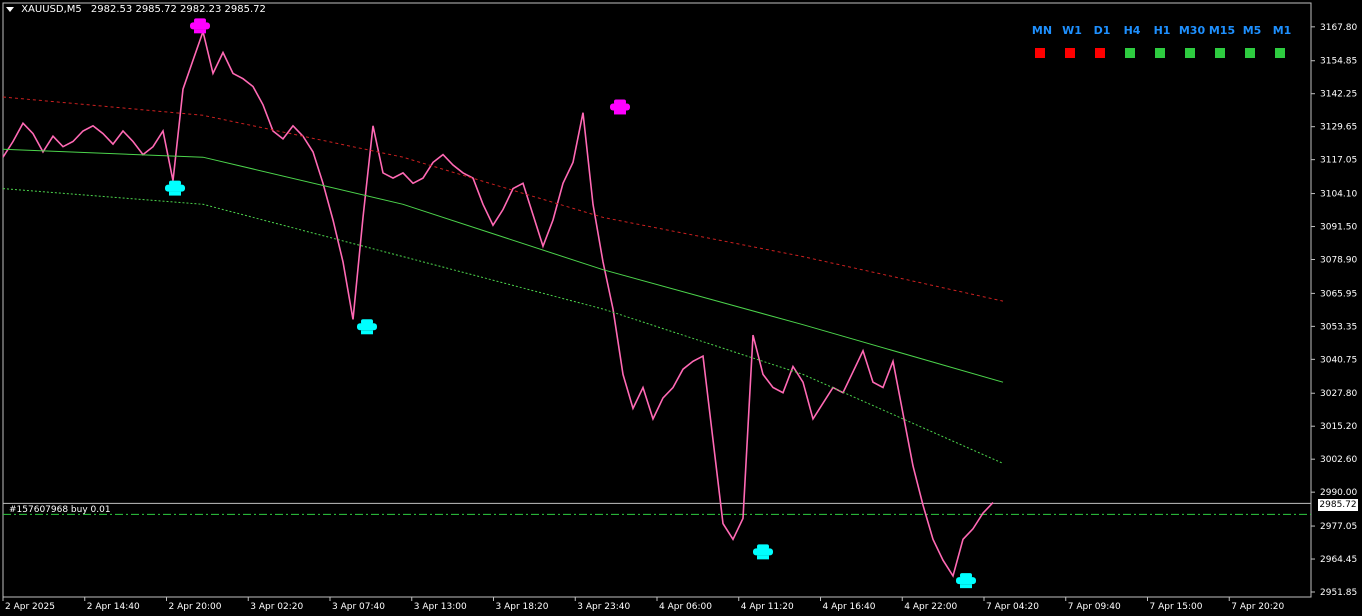  What do you see at coordinates (195, 607) in the screenshot?
I see `x-tick-label: 2 Apr 20:00` at bounding box center [195, 607].